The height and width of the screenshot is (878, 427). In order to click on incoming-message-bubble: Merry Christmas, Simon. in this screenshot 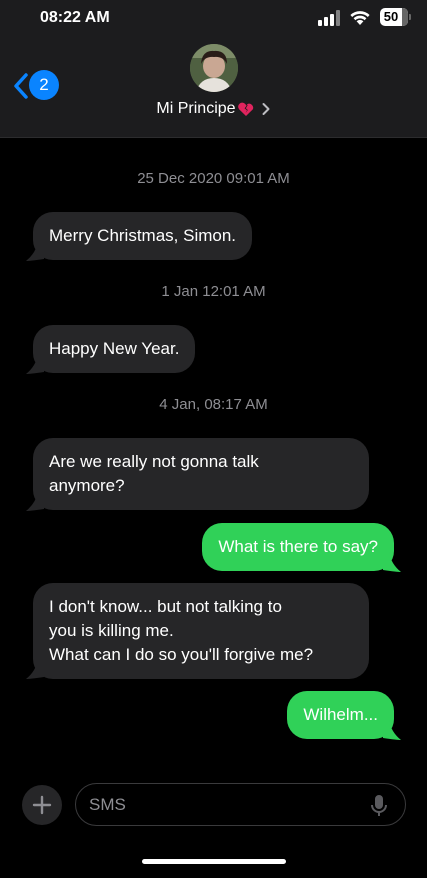, I will do `click(143, 236)`.